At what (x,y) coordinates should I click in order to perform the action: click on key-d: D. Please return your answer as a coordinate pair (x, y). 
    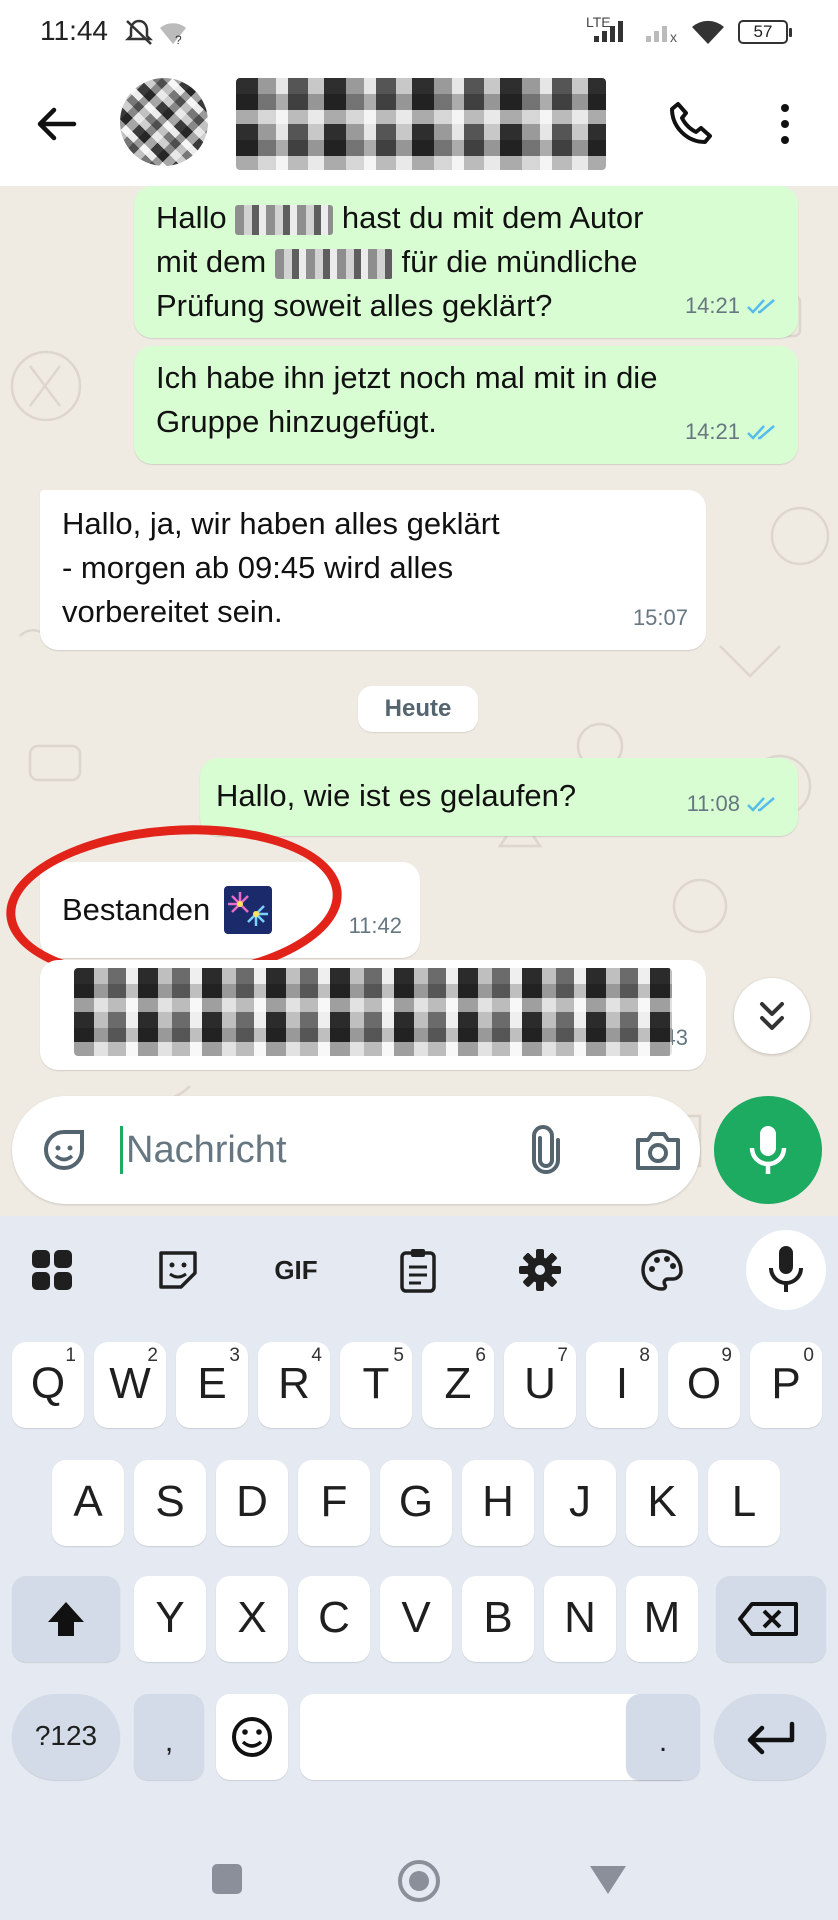
    Looking at the image, I should click on (252, 1503).